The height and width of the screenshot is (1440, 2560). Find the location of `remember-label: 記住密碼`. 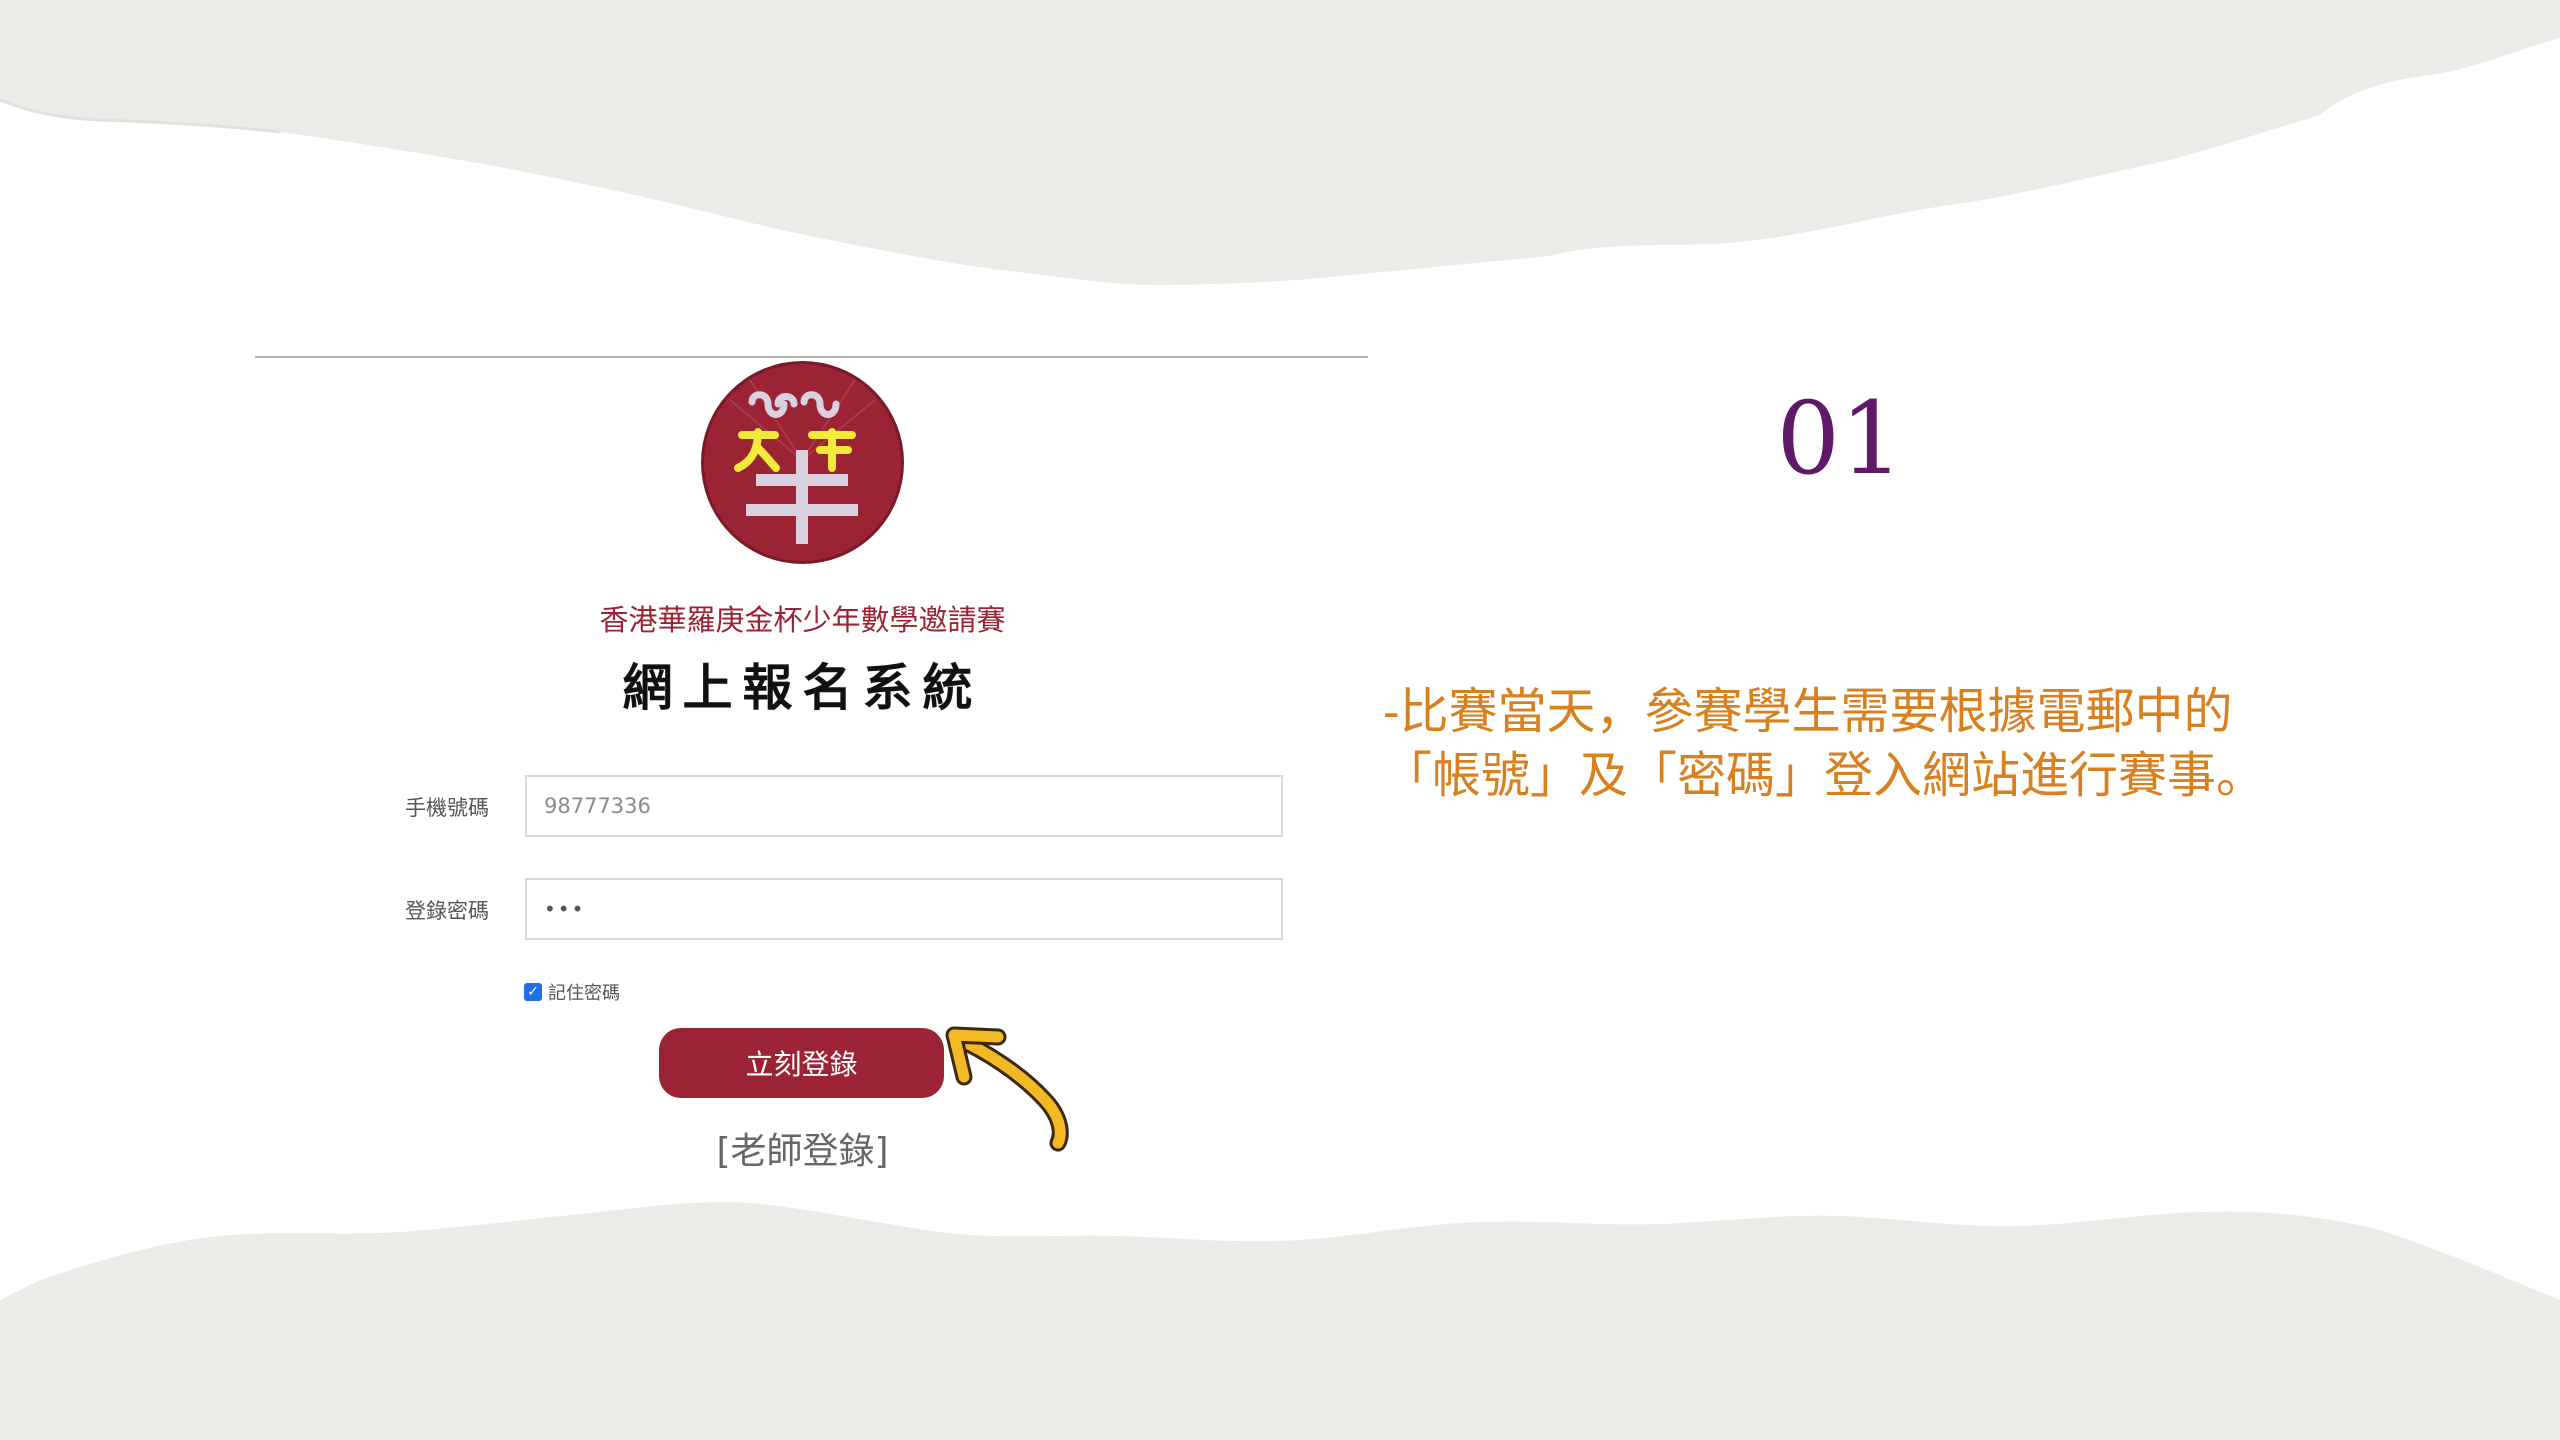

remember-label: 記住密碼 is located at coordinates (584, 993).